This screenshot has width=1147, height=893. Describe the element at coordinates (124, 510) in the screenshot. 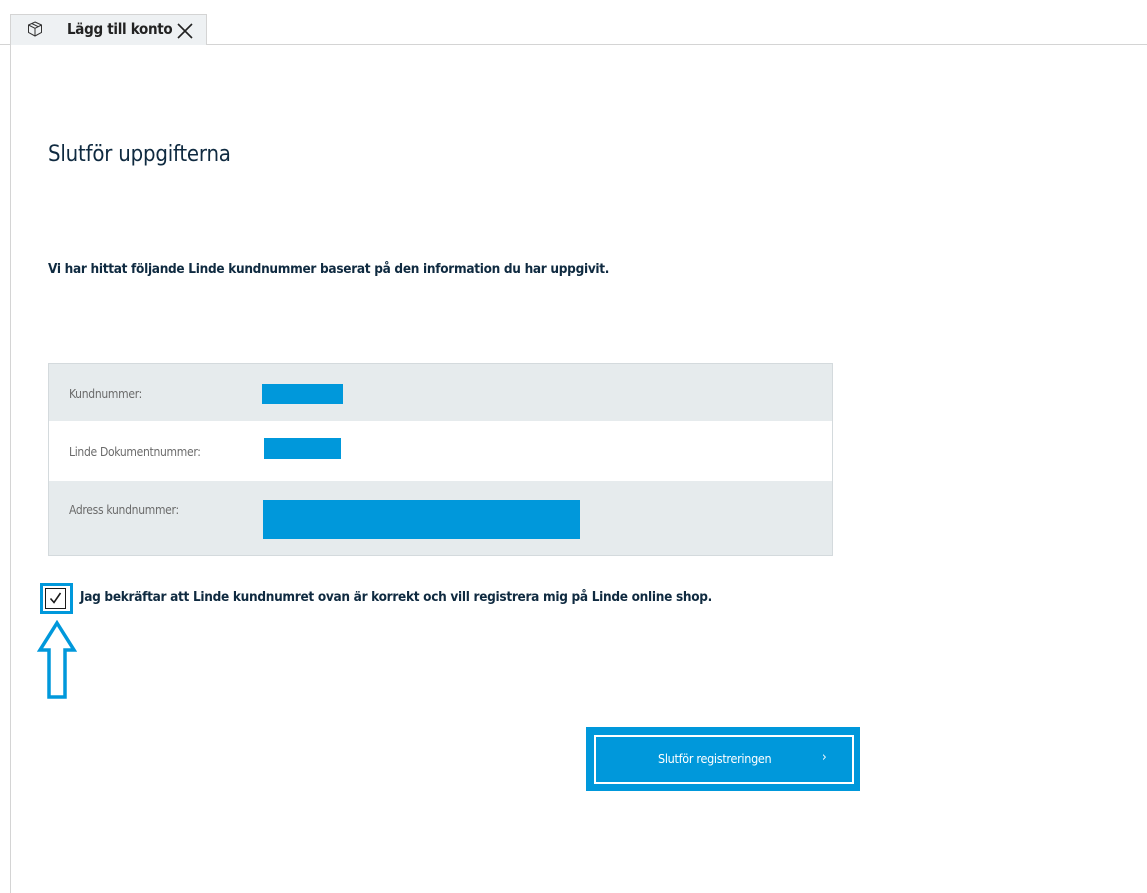

I see `row-label: Adress kundnummer:` at that location.